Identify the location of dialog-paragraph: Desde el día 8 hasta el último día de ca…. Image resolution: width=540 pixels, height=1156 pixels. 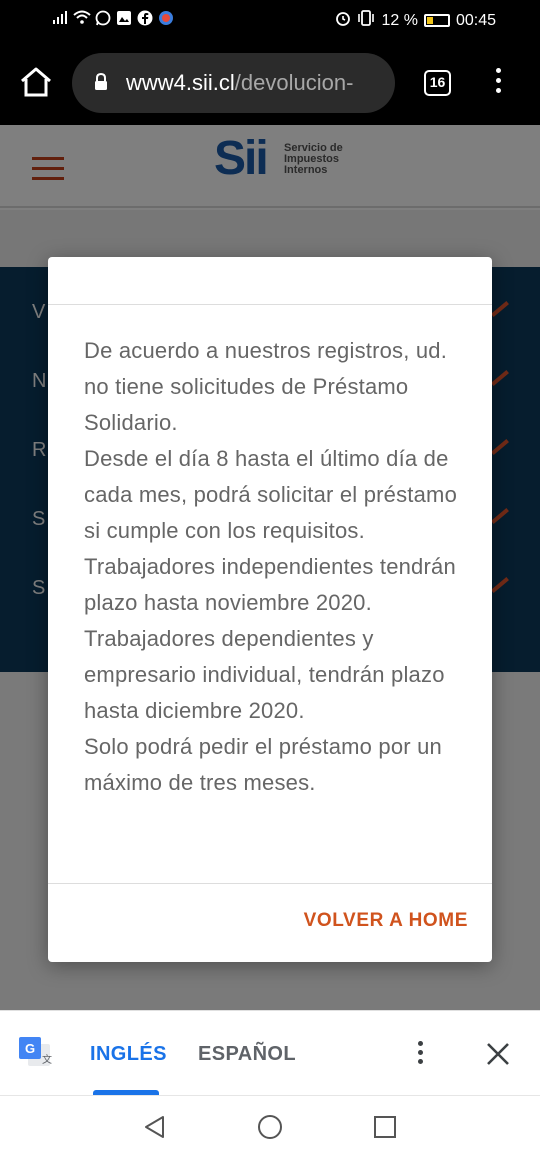
(271, 494).